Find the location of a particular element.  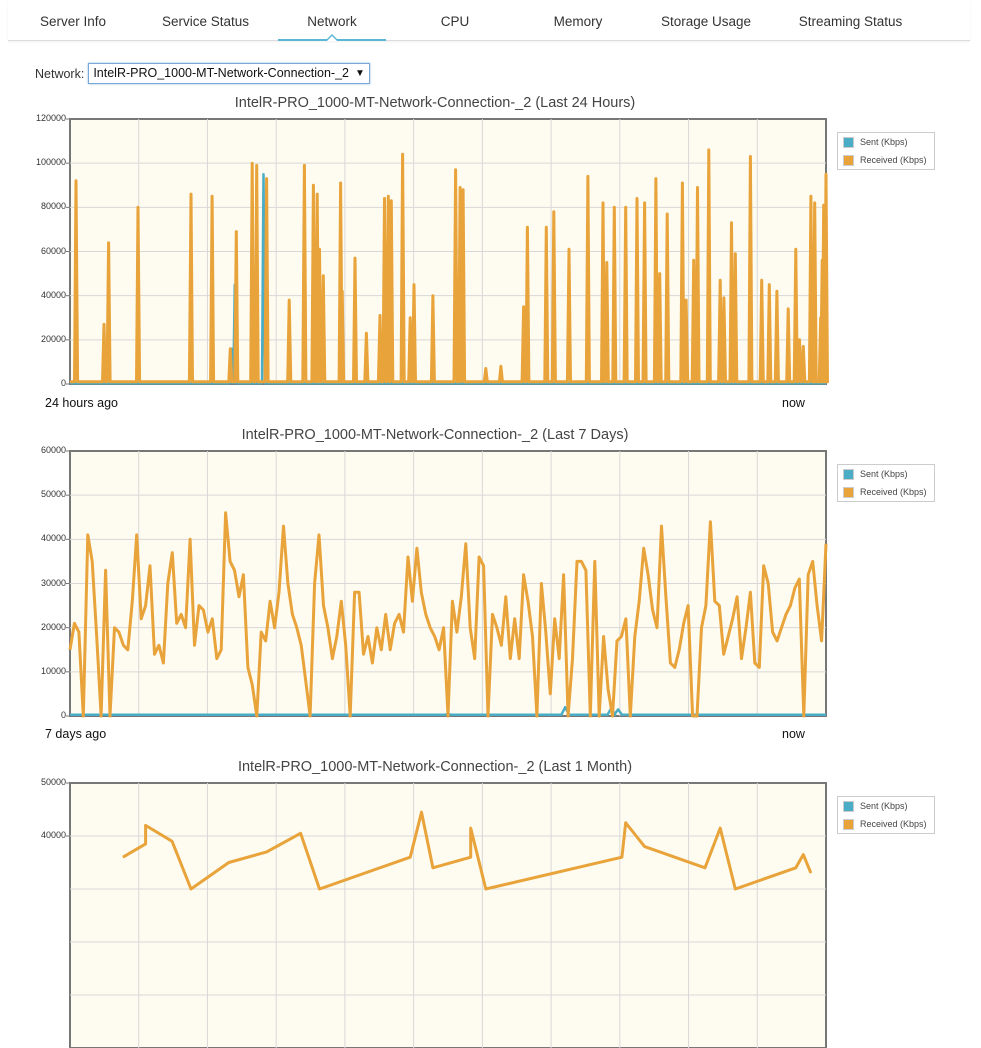

chart-7d-end-label: now is located at coordinates (793, 734).